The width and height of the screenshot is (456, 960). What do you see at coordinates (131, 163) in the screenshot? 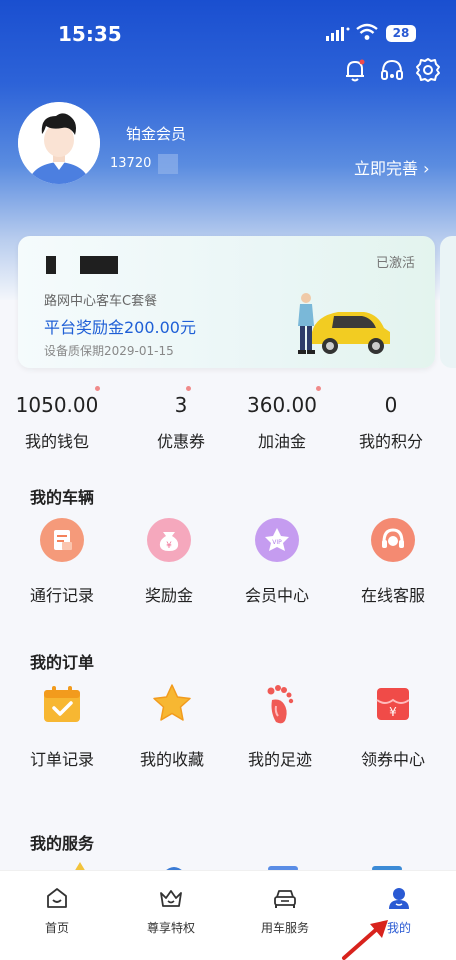
I see `phone-number: 13720` at bounding box center [131, 163].